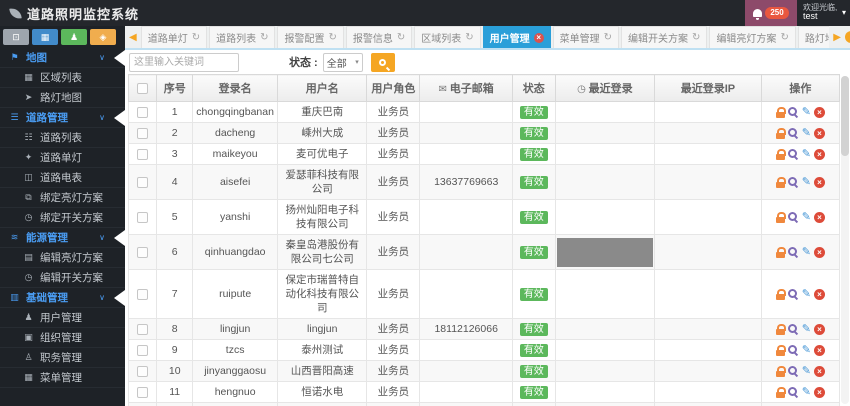  What do you see at coordinates (16, 37) in the screenshot?
I see `quick-button-monitor: ⊡` at bounding box center [16, 37].